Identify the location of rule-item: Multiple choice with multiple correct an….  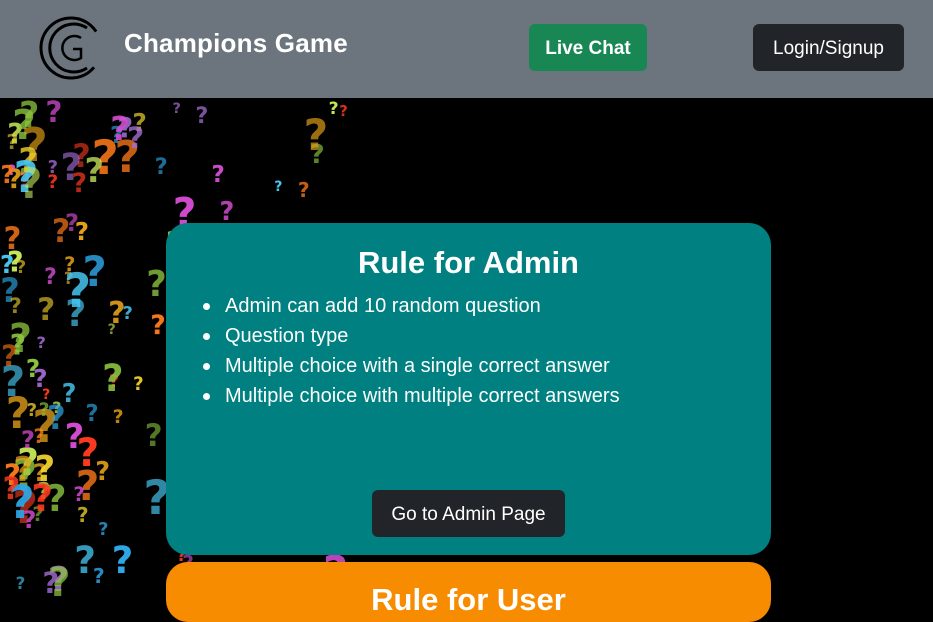
(411, 398).